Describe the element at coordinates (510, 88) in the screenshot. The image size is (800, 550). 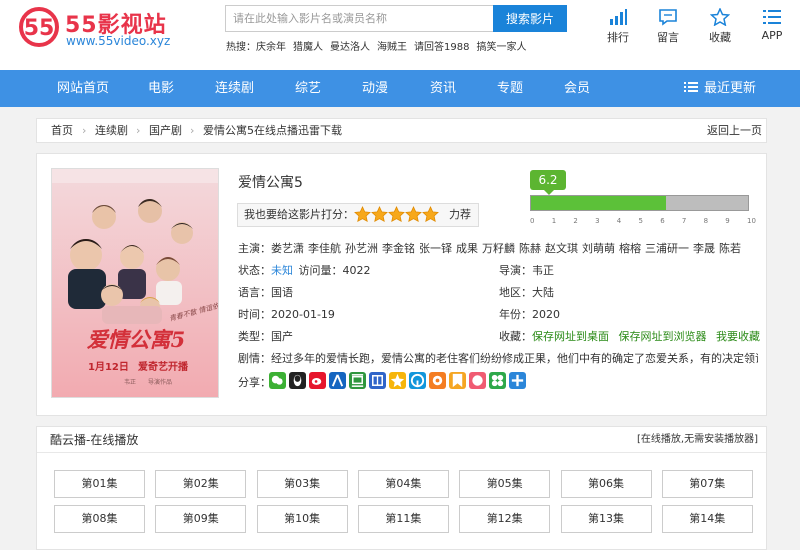
I see `nav-item-topics: 专题` at that location.